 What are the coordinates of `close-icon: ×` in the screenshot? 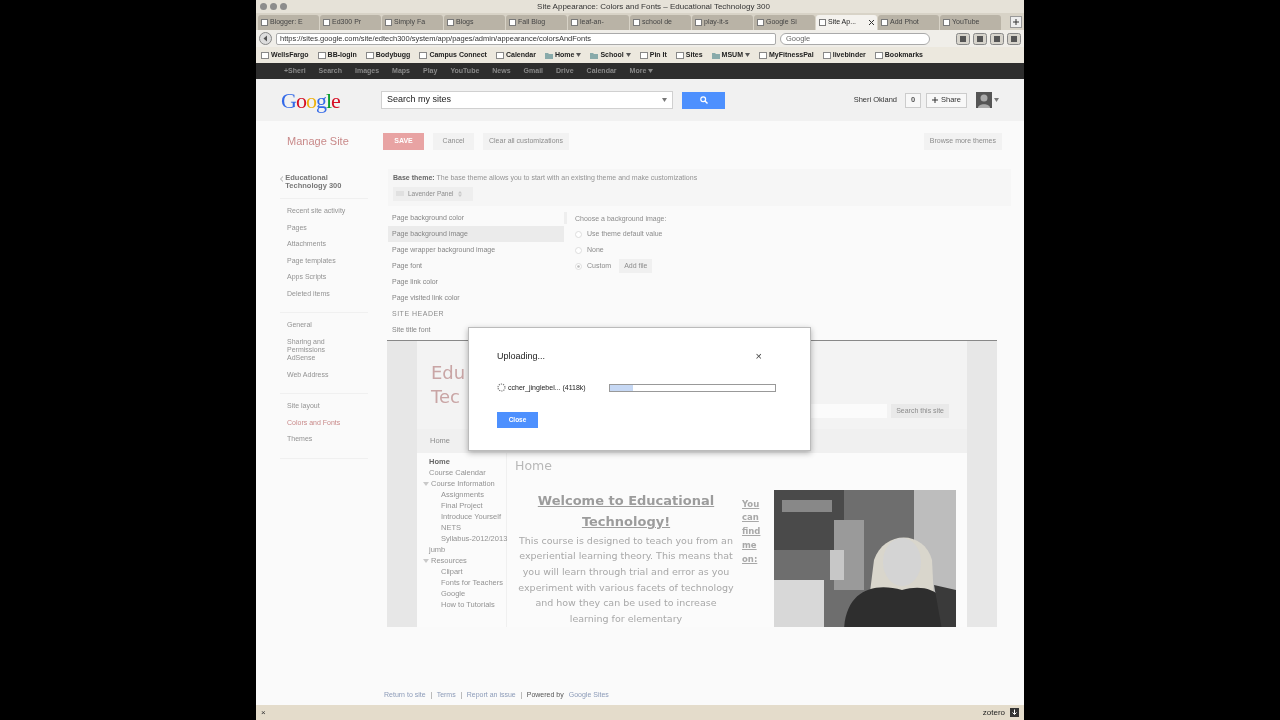 It's located at (263, 712).